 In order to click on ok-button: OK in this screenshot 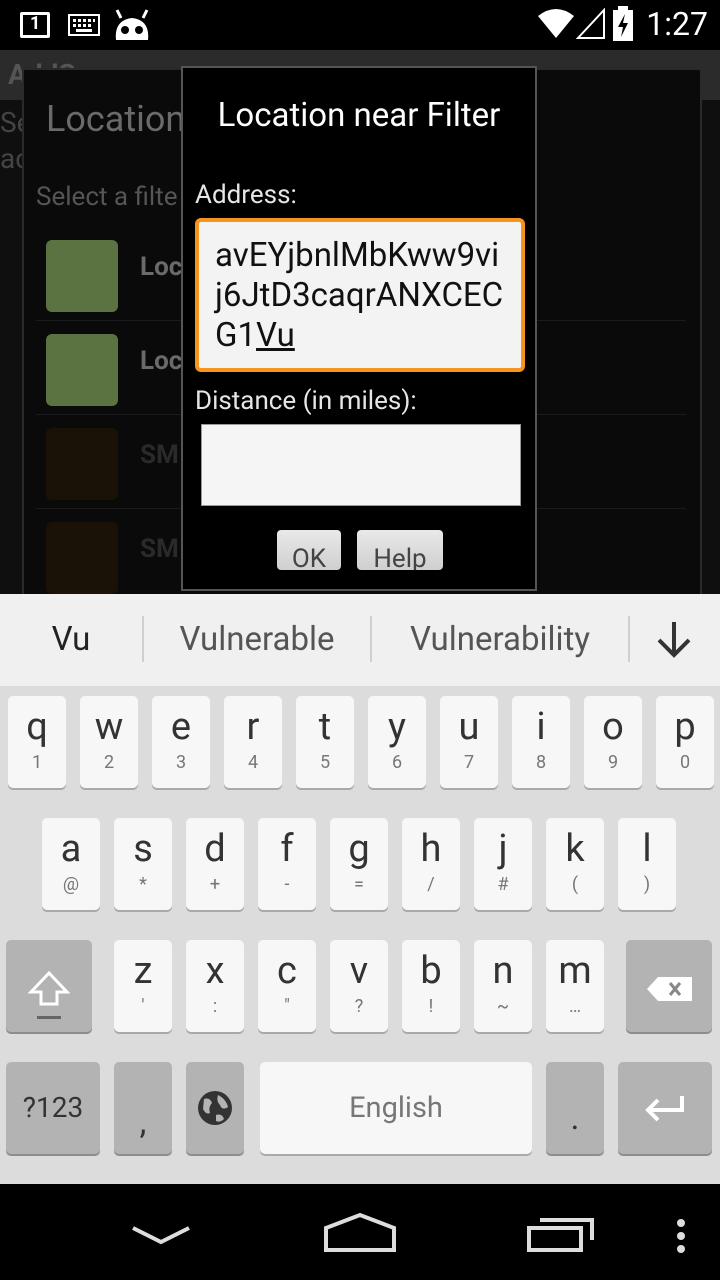, I will do `click(309, 550)`.